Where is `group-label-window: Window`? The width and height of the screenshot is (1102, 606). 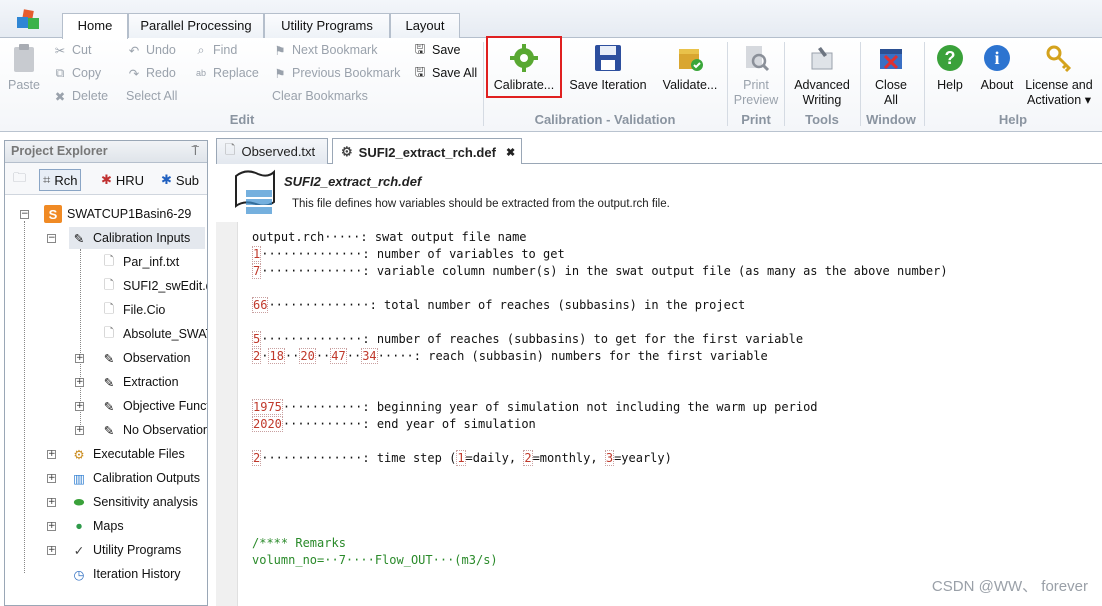 group-label-window: Window is located at coordinates (891, 119).